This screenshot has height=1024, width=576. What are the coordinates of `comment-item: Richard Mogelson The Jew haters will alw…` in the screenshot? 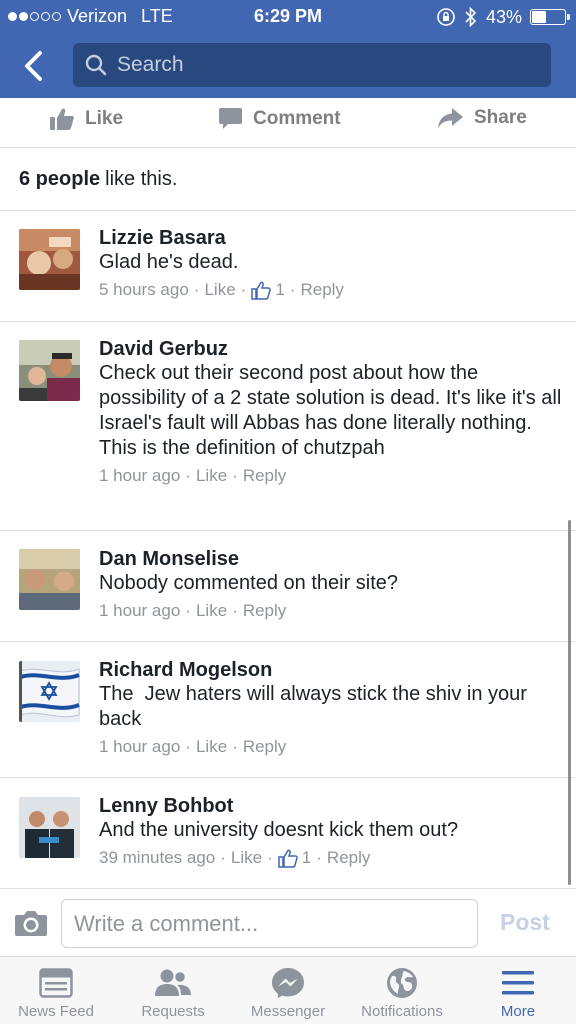 It's located at (288, 710).